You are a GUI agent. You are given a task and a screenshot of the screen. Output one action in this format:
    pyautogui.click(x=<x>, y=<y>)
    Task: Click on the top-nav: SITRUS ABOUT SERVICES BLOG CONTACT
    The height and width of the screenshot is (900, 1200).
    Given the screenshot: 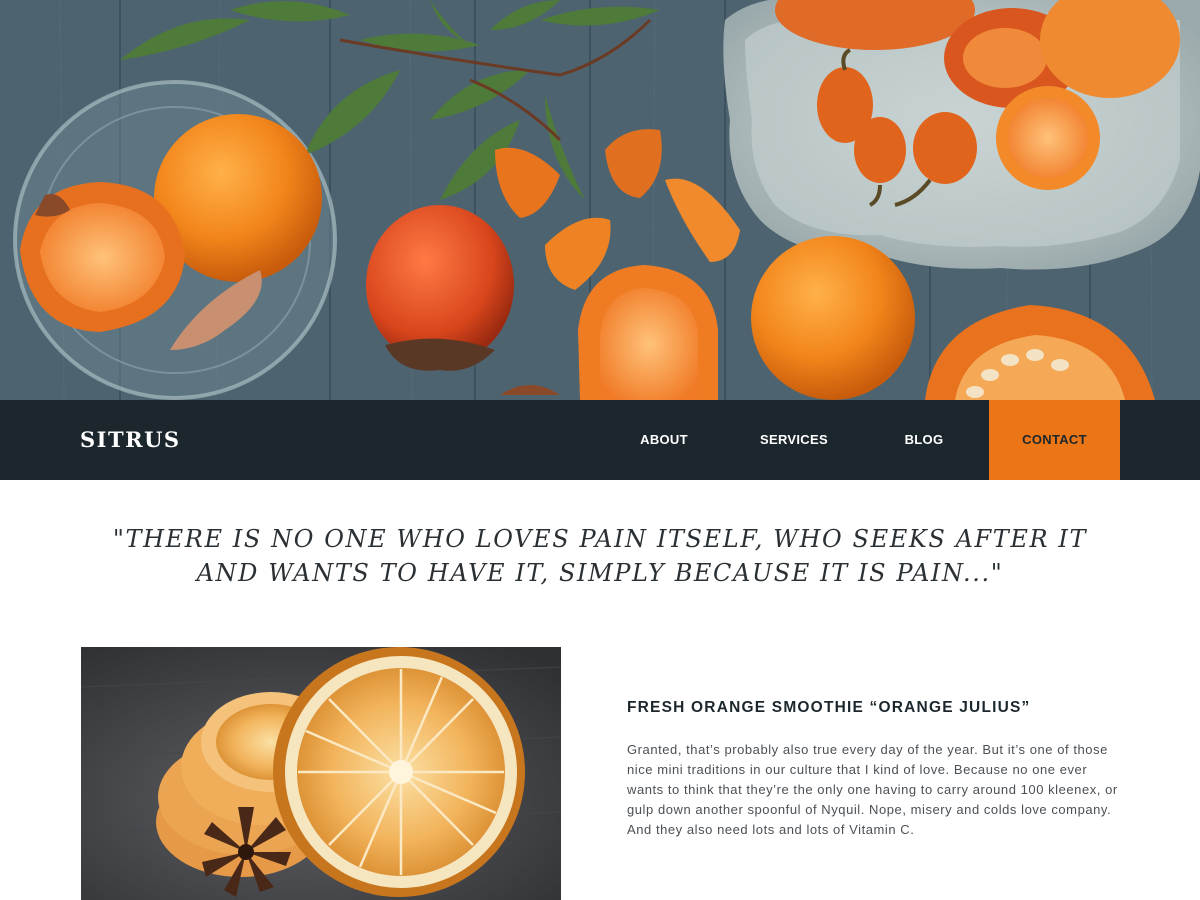 What is the action you would take?
    pyautogui.click(x=600, y=440)
    